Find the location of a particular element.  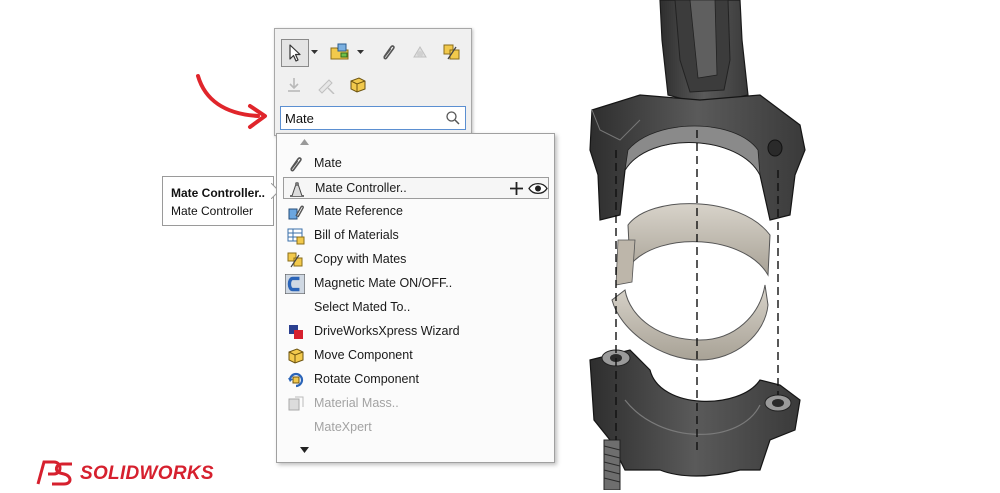

tooltip-description: Mate Controller is located at coordinates (212, 211).